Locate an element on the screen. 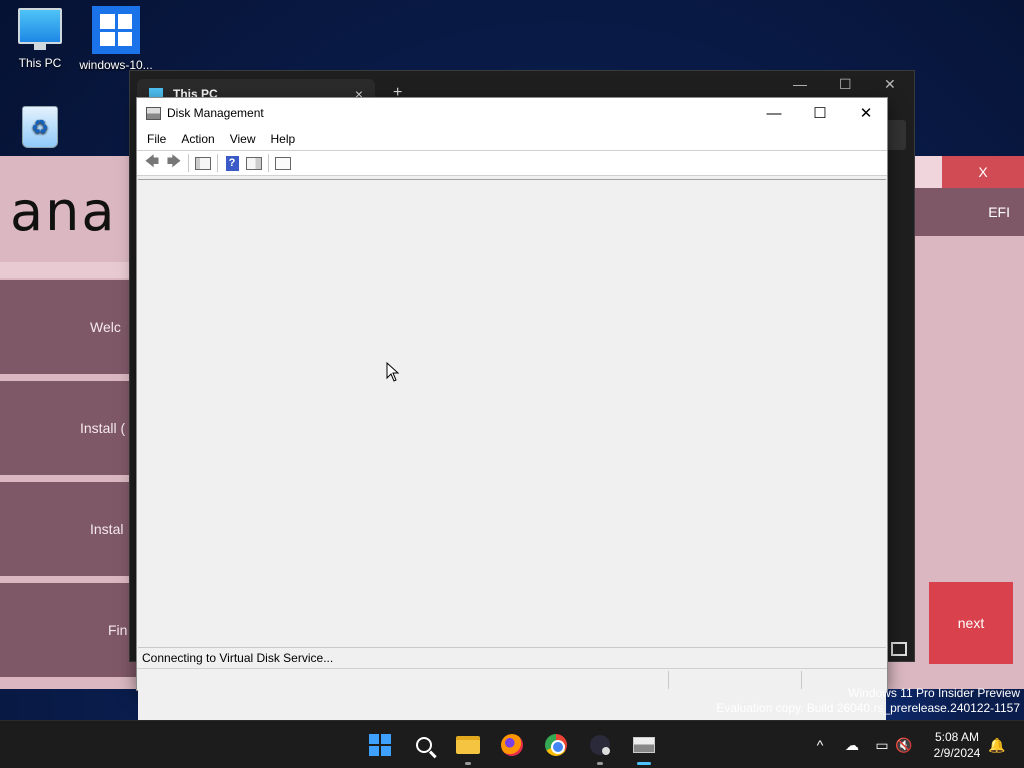 This screenshot has width=1024, height=768. windows-logo-icon is located at coordinates (116, 30).